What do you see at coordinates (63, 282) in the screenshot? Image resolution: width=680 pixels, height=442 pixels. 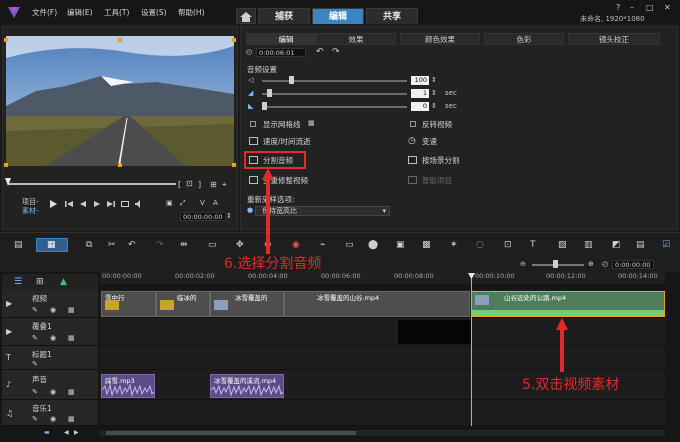 I see `ripple-edit-icon: ▲` at bounding box center [63, 282].